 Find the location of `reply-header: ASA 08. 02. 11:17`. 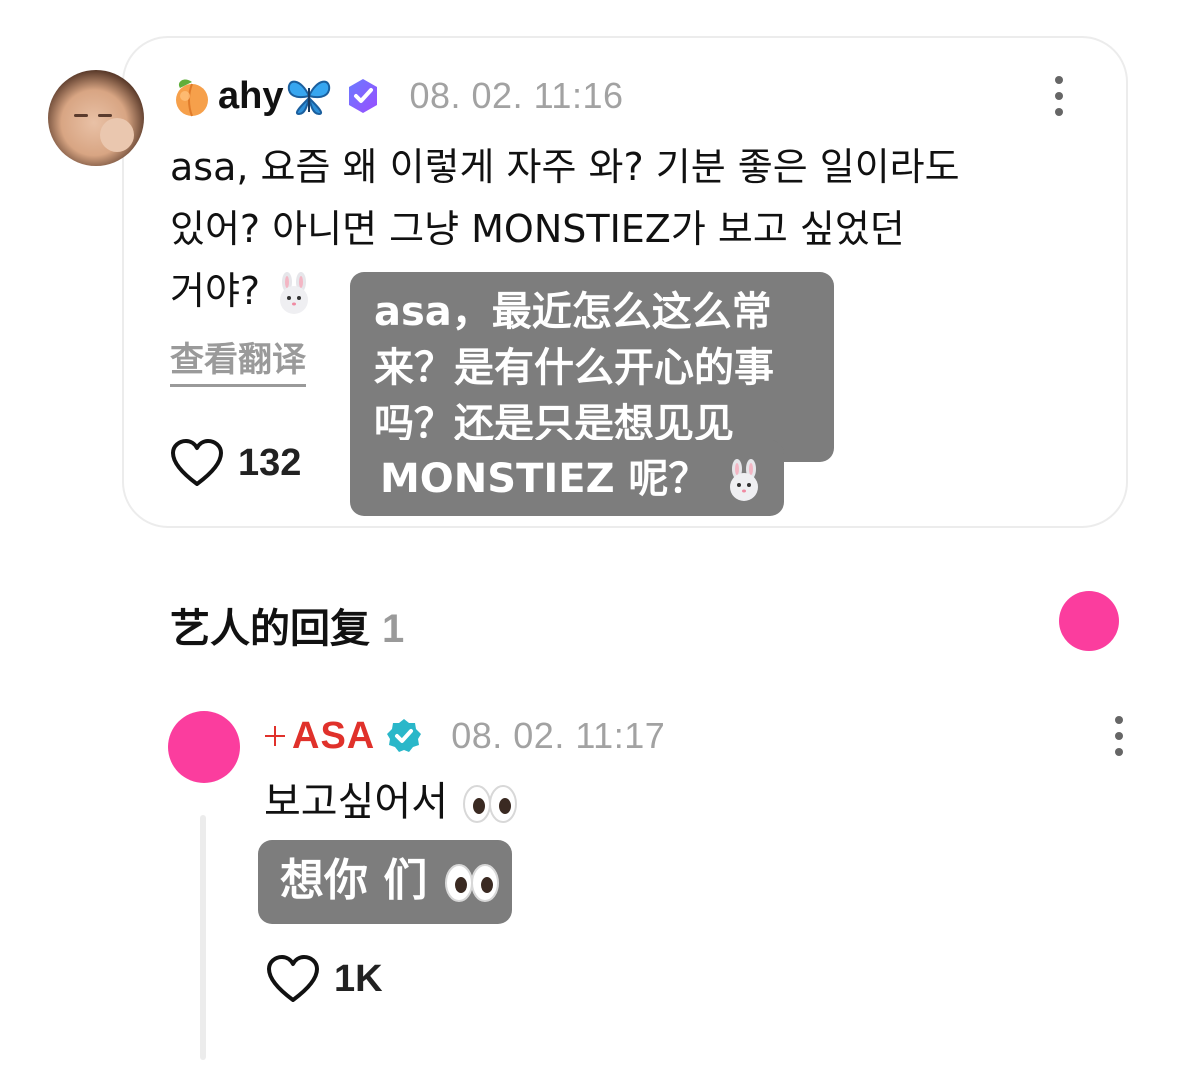

reply-header: ASA 08. 02. 11:17 is located at coordinates (464, 736).